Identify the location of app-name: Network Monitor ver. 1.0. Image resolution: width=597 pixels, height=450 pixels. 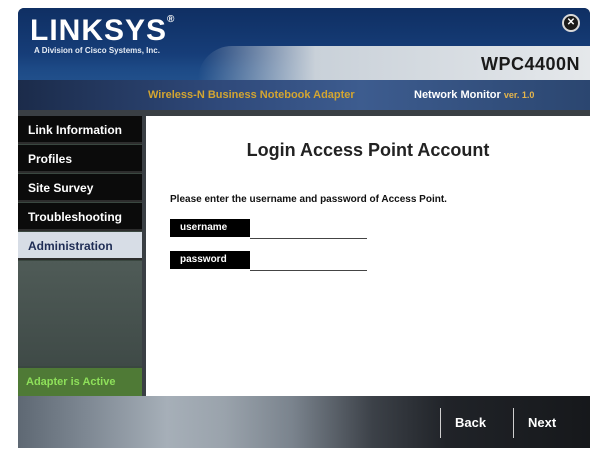
(474, 95).